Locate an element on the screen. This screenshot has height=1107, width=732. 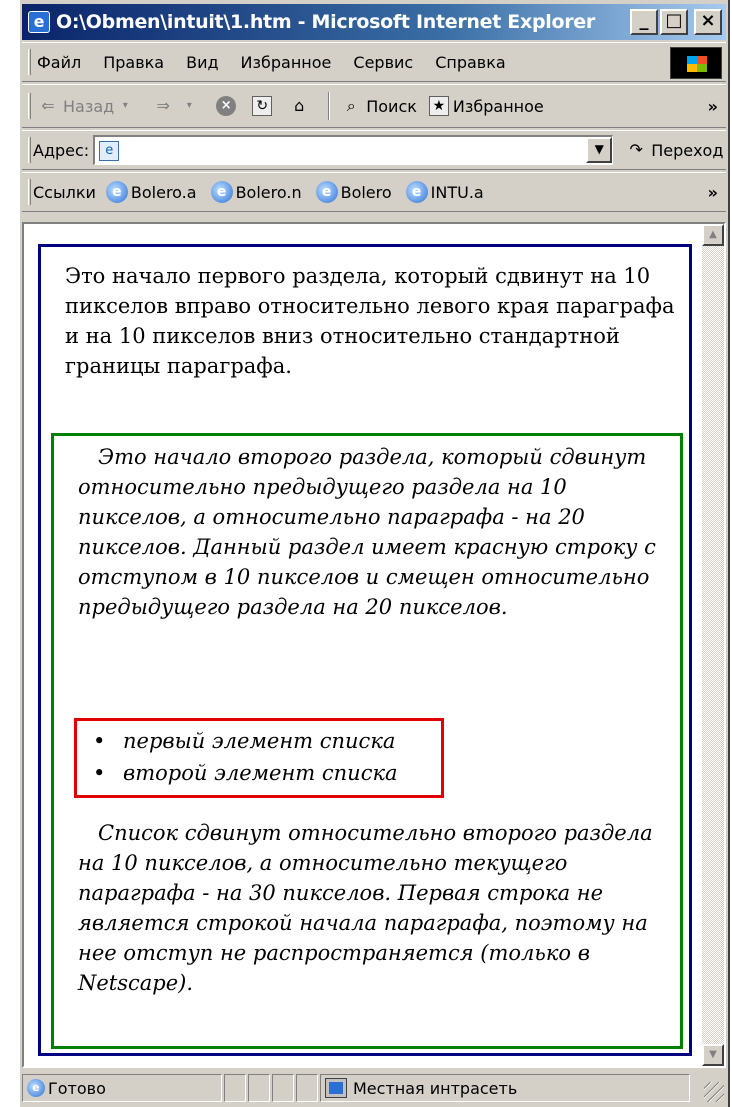
go-arrow-icon: ↷ is located at coordinates (636, 149).